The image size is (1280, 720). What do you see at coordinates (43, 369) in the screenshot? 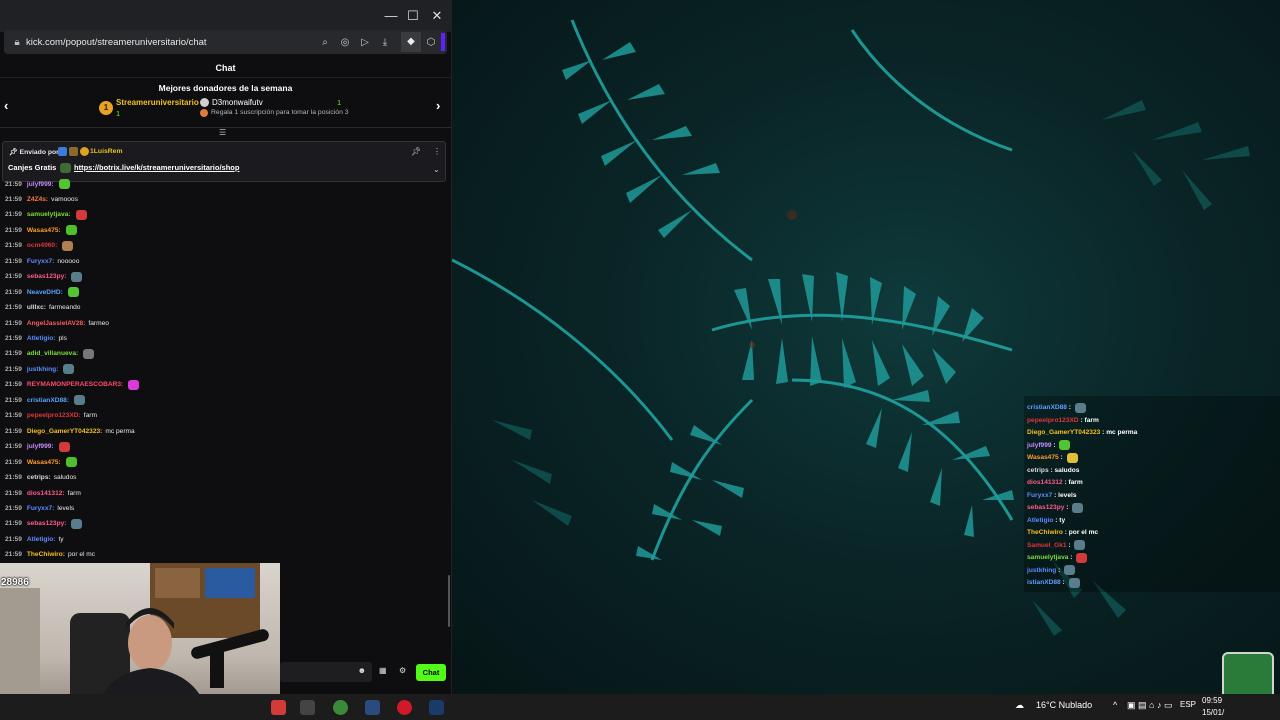
I see `message-username: justkhing:` at bounding box center [43, 369].